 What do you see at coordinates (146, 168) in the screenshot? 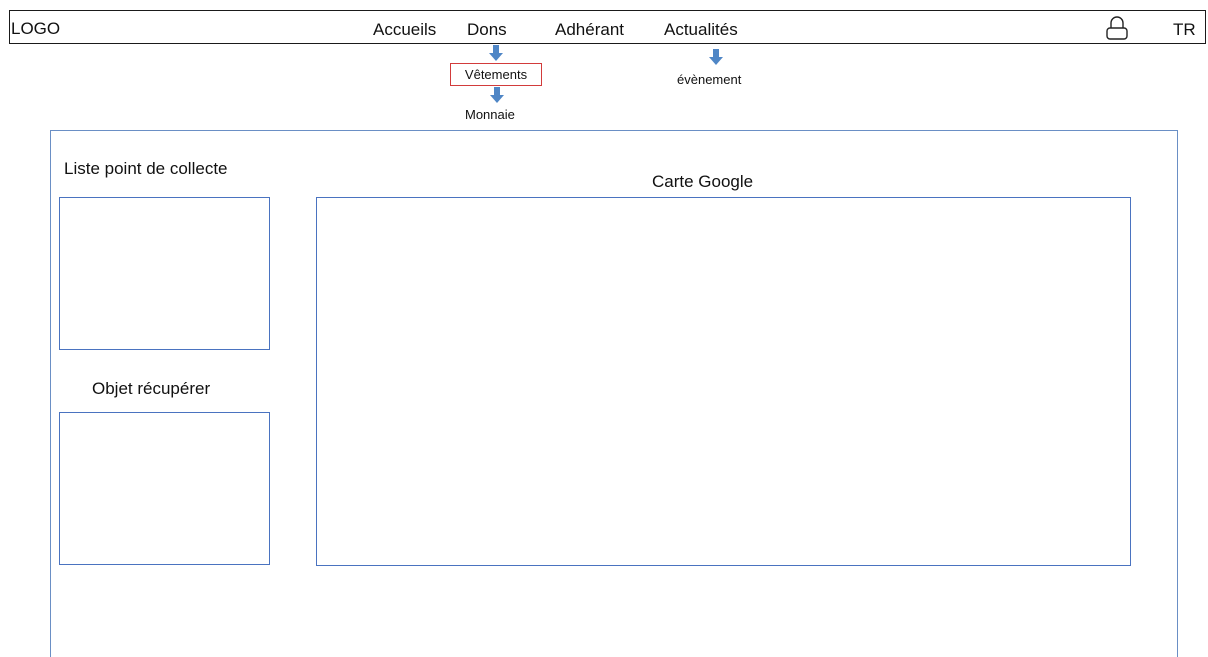
I see `collect-points-title: Liste point de collecte` at bounding box center [146, 168].